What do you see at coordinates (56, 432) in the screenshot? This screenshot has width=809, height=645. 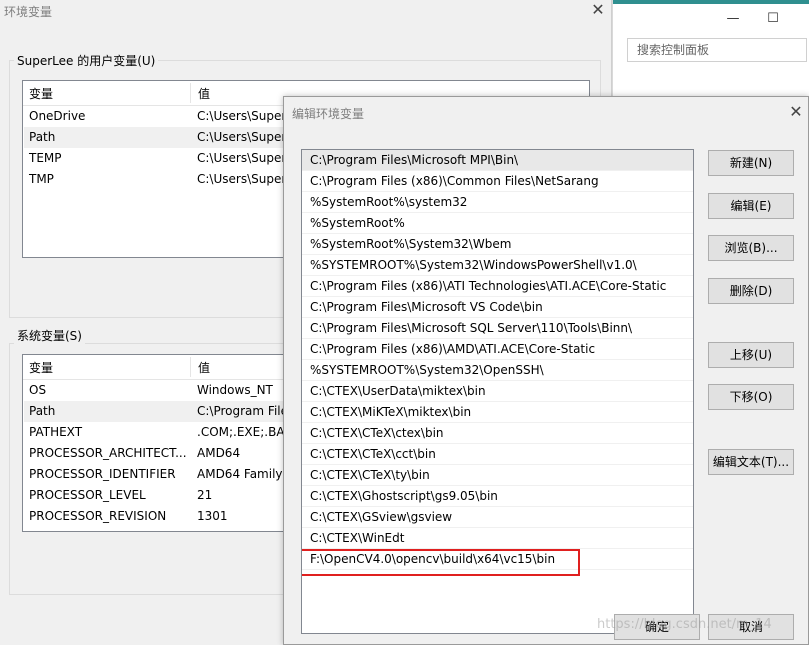 I see `variable-name: PATHEXT` at bounding box center [56, 432].